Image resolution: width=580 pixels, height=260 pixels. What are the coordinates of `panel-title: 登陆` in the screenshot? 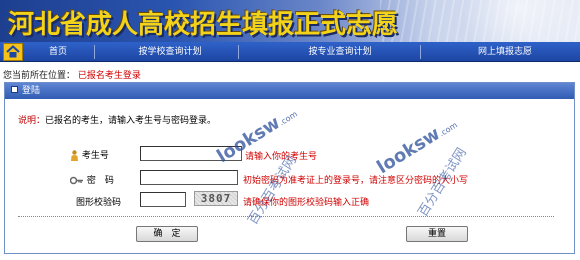 It's located at (31, 91).